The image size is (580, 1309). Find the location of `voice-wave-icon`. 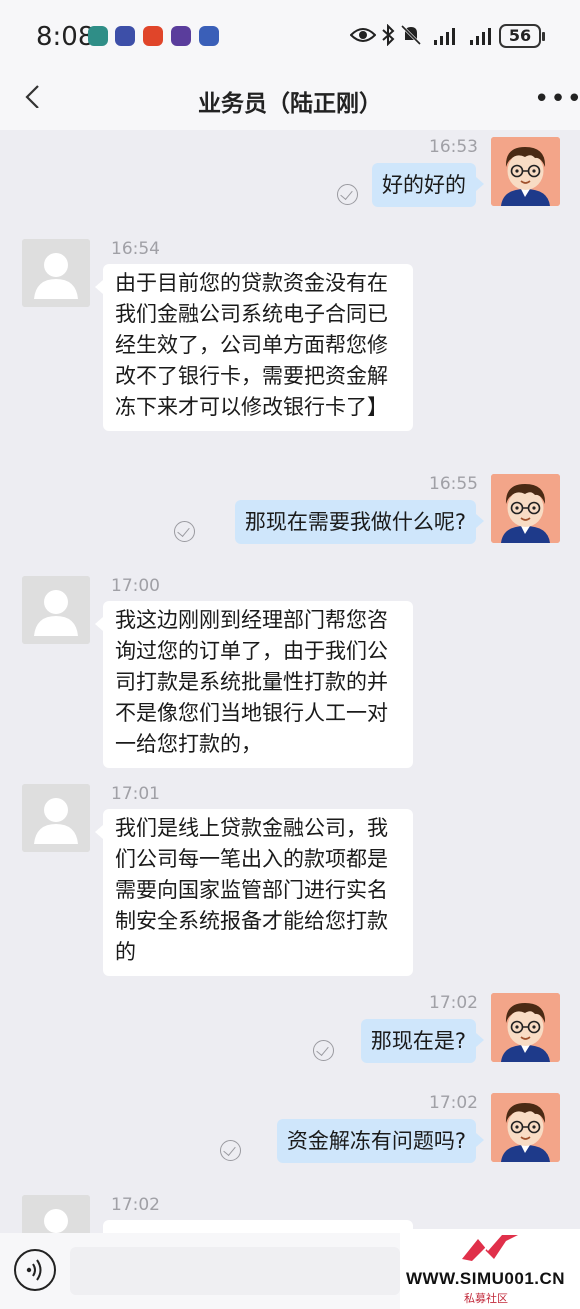

voice-wave-icon is located at coordinates (34, 1270).